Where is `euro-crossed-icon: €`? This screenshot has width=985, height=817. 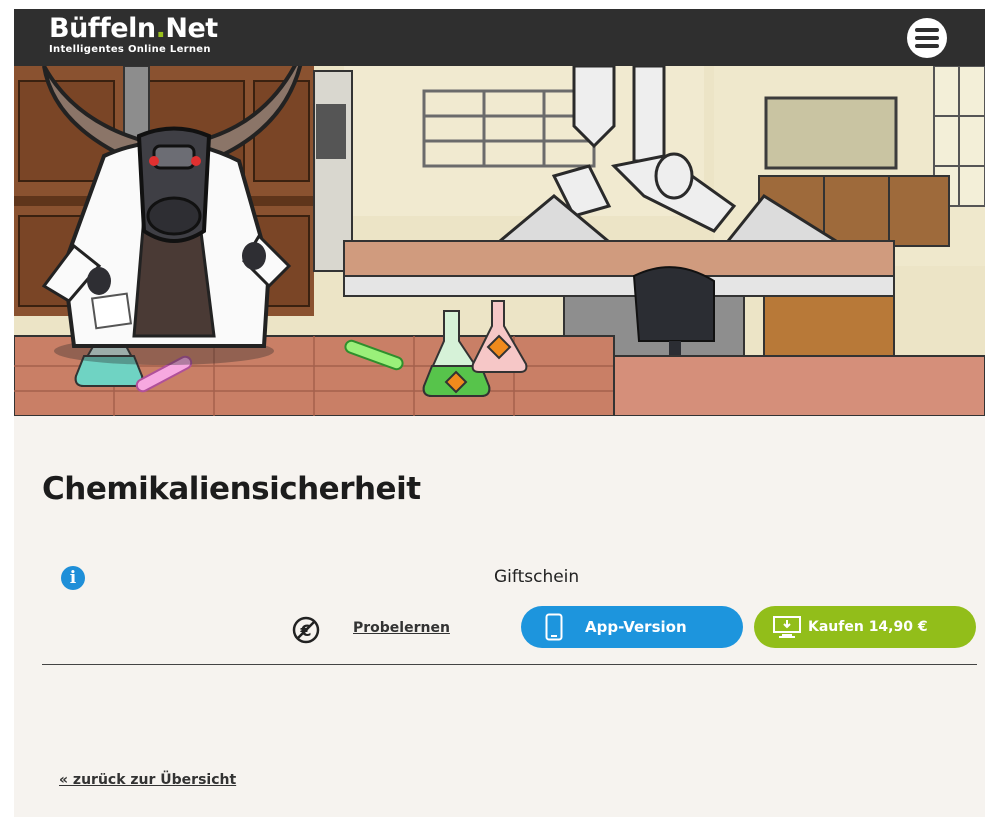
euro-crossed-icon: € is located at coordinates (306, 630).